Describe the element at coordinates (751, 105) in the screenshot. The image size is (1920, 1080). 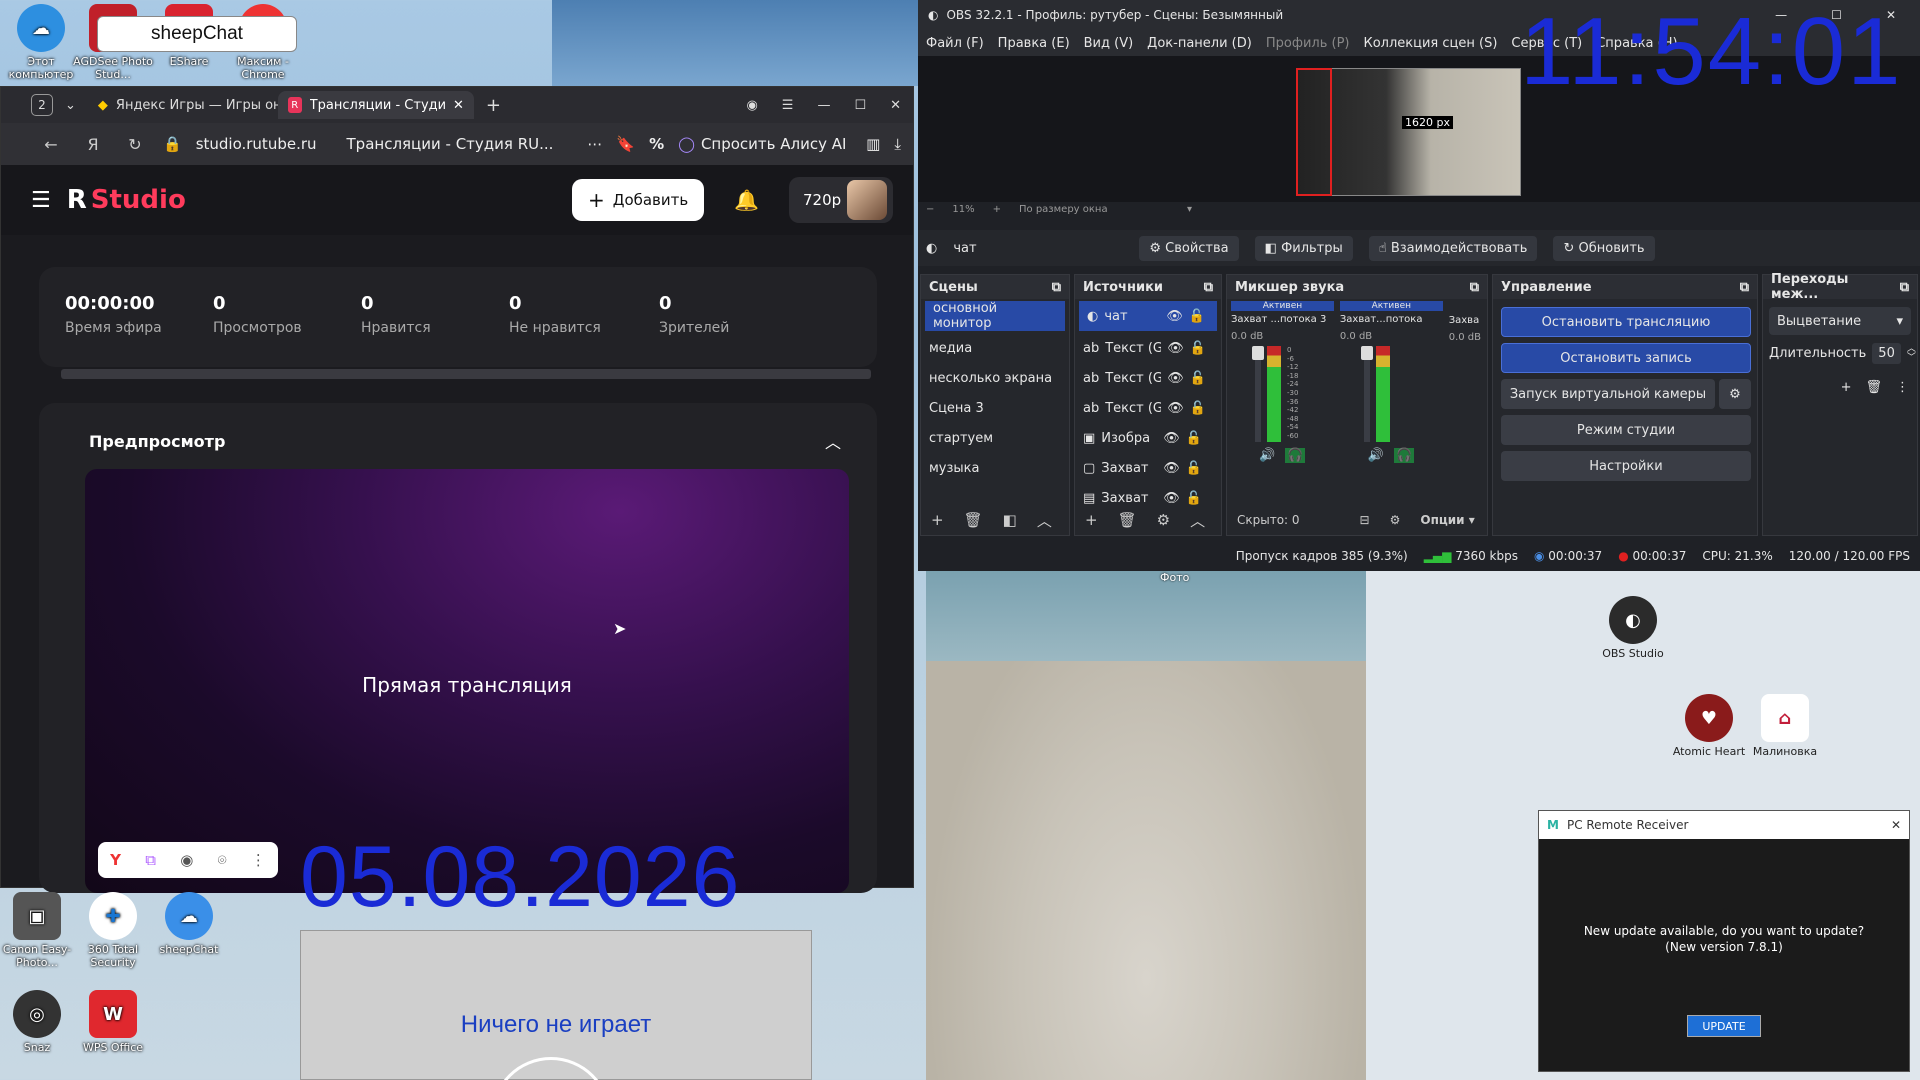
I see `profile-icon: ◉` at that location.